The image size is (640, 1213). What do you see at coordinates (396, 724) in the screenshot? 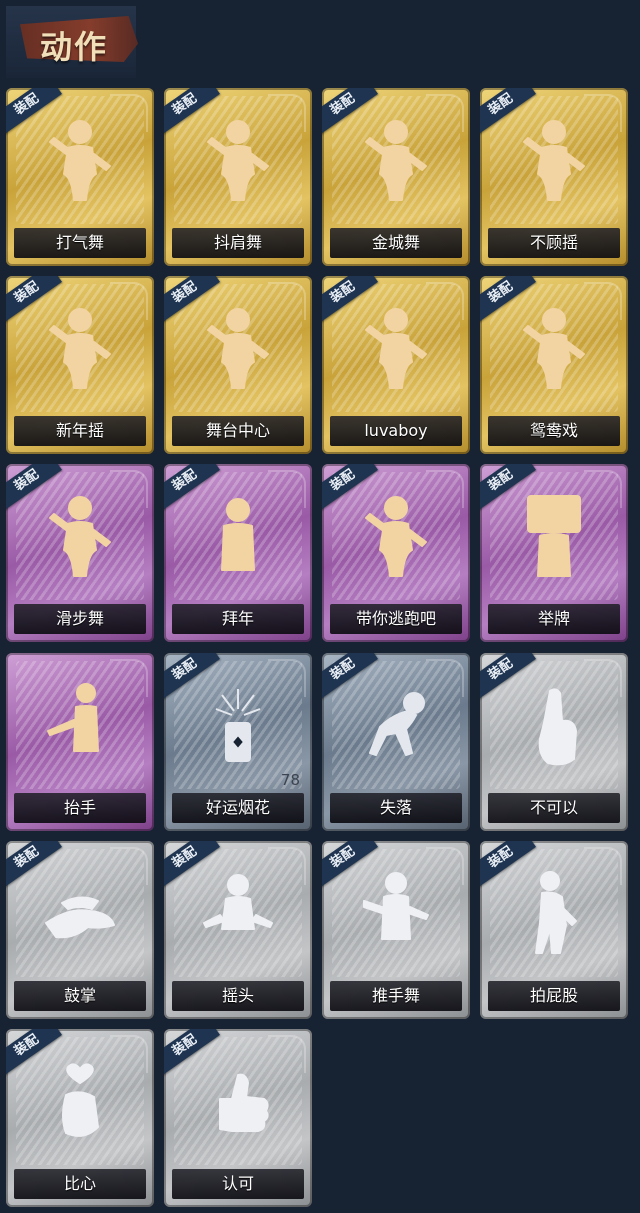
I see `crawl-figure-icon` at bounding box center [396, 724].